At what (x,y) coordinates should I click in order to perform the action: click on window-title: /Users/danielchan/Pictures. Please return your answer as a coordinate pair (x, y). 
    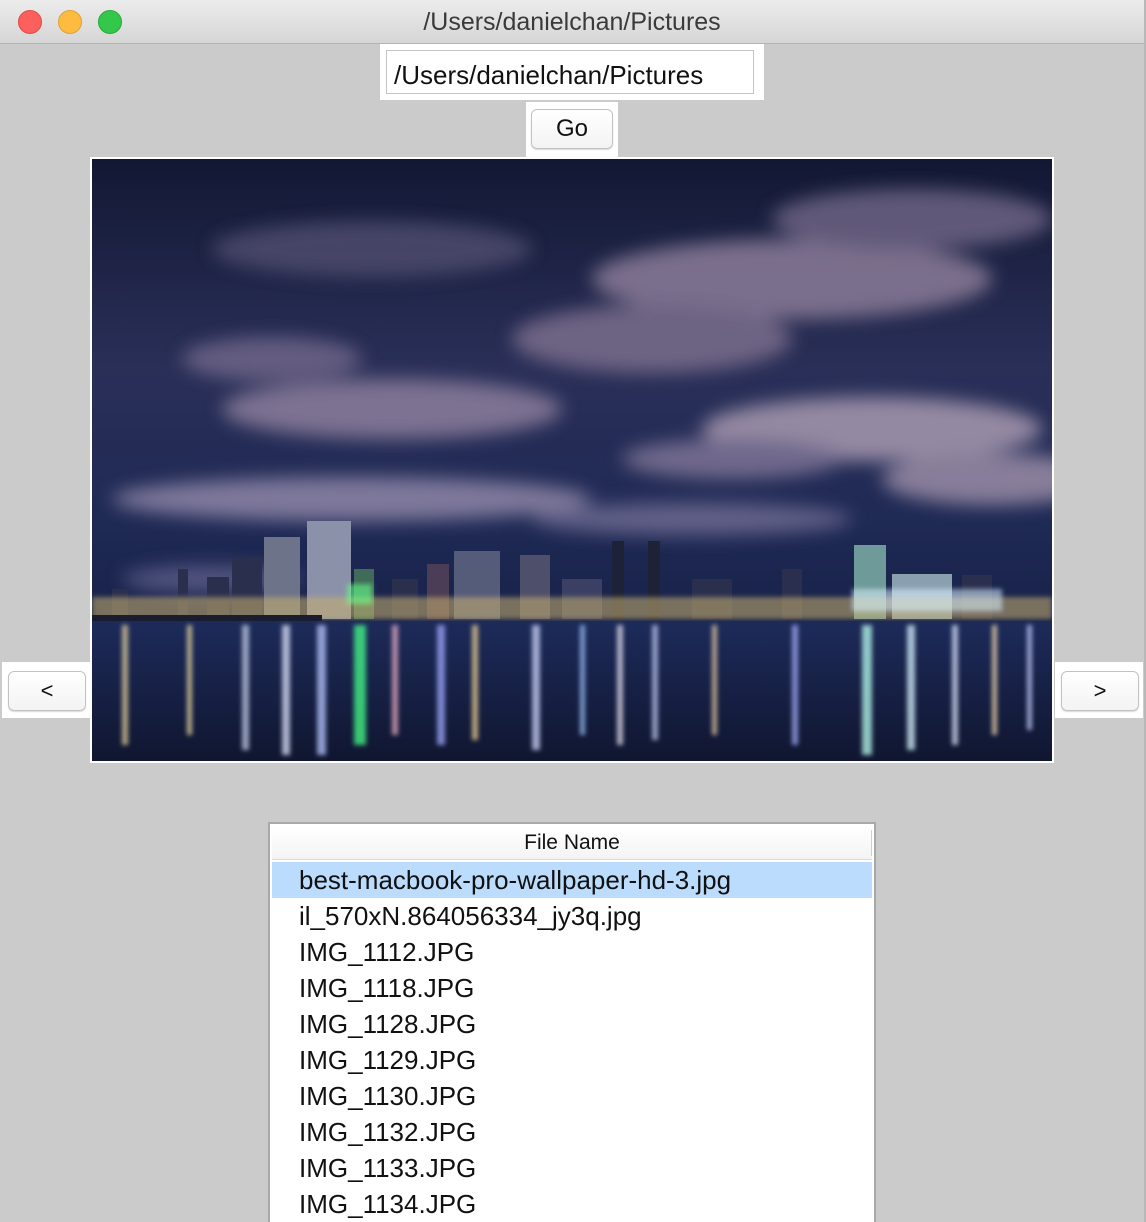
    Looking at the image, I should click on (572, 22).